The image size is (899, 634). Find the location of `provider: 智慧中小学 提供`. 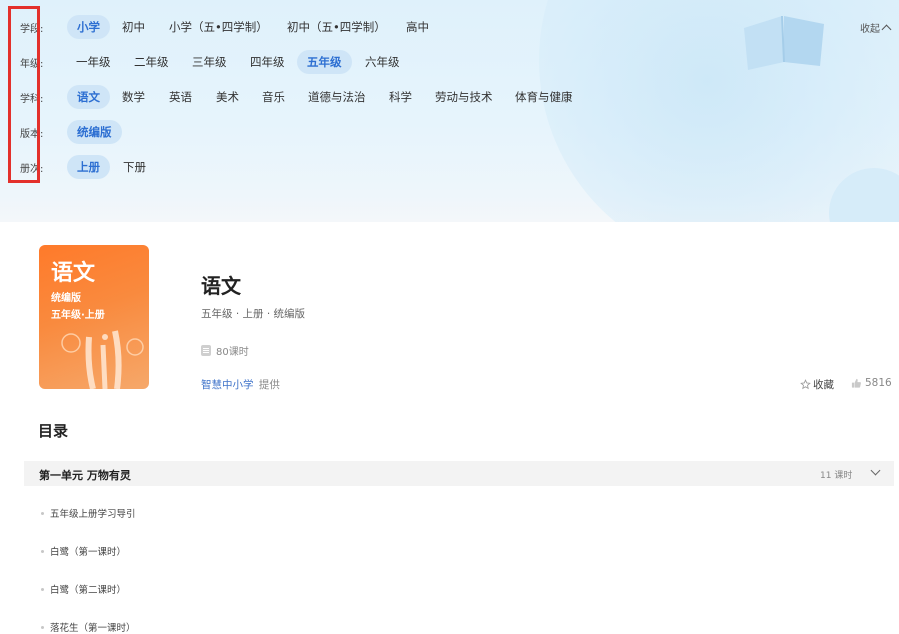

provider: 智慧中小学 提供 is located at coordinates (240, 384).